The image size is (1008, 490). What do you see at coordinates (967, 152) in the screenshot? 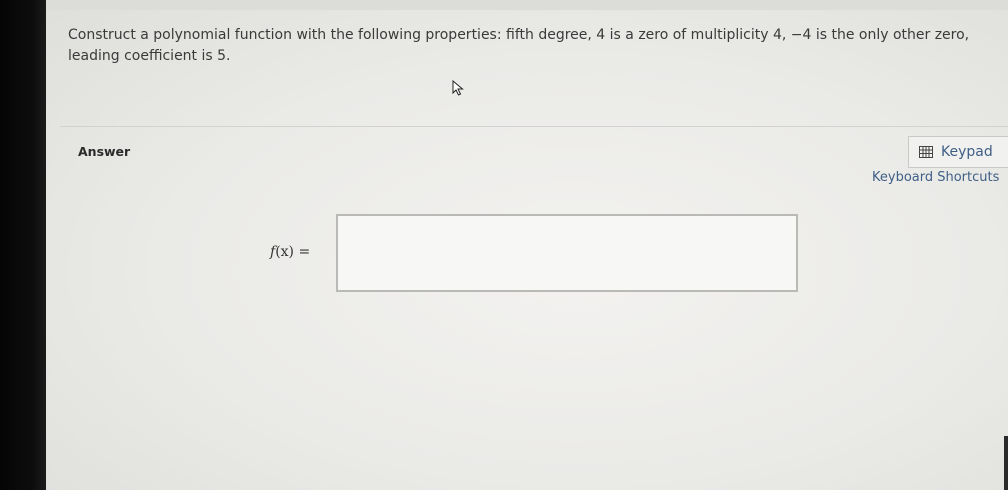
I see `keypad-label: Keypad` at bounding box center [967, 152].